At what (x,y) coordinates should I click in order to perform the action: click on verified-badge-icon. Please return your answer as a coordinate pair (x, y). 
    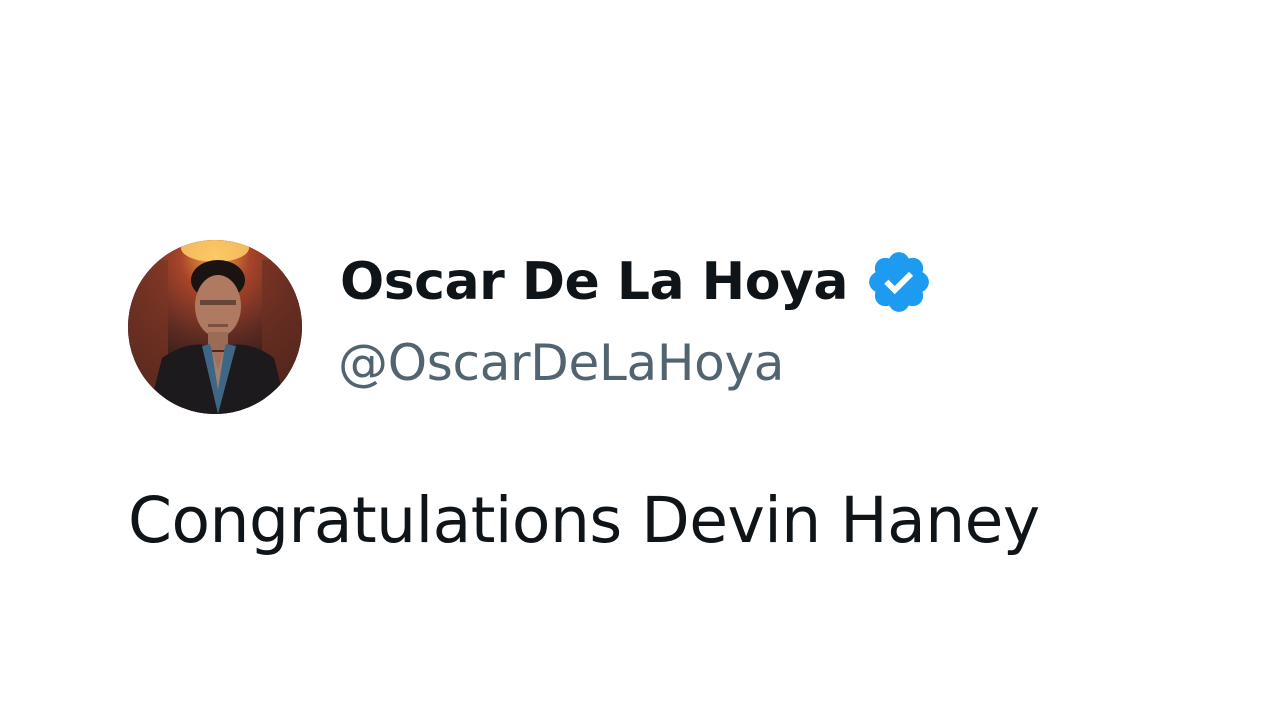
    Looking at the image, I should click on (899, 282).